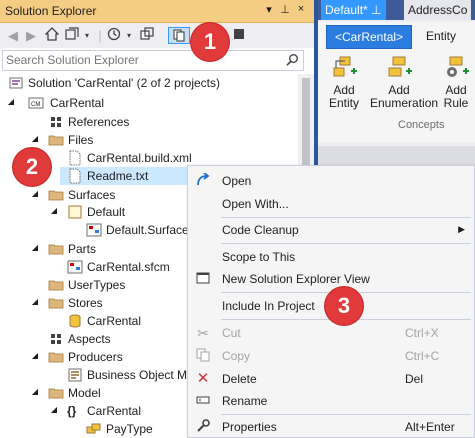 The width and height of the screenshot is (475, 438). Describe the element at coordinates (306, 123) in the screenshot. I see `scrollbar-thumb` at that location.